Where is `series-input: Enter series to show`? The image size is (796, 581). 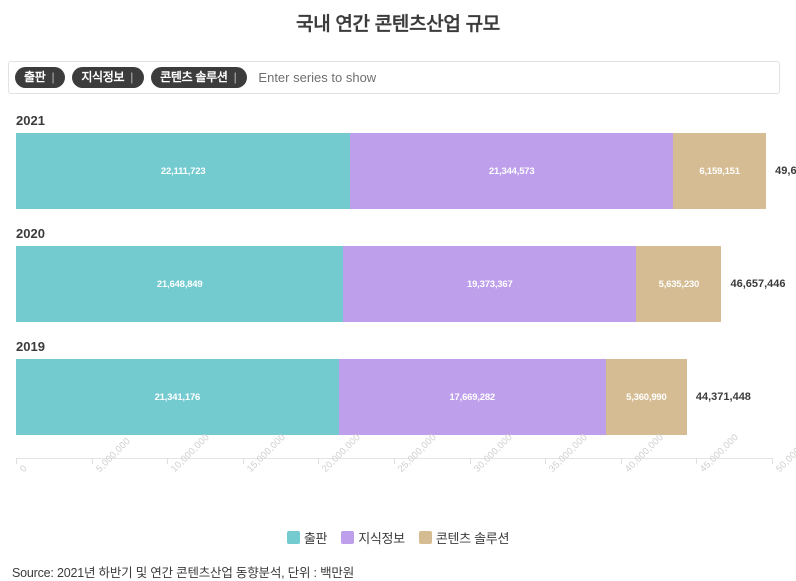
series-input: Enter series to show is located at coordinates (515, 77).